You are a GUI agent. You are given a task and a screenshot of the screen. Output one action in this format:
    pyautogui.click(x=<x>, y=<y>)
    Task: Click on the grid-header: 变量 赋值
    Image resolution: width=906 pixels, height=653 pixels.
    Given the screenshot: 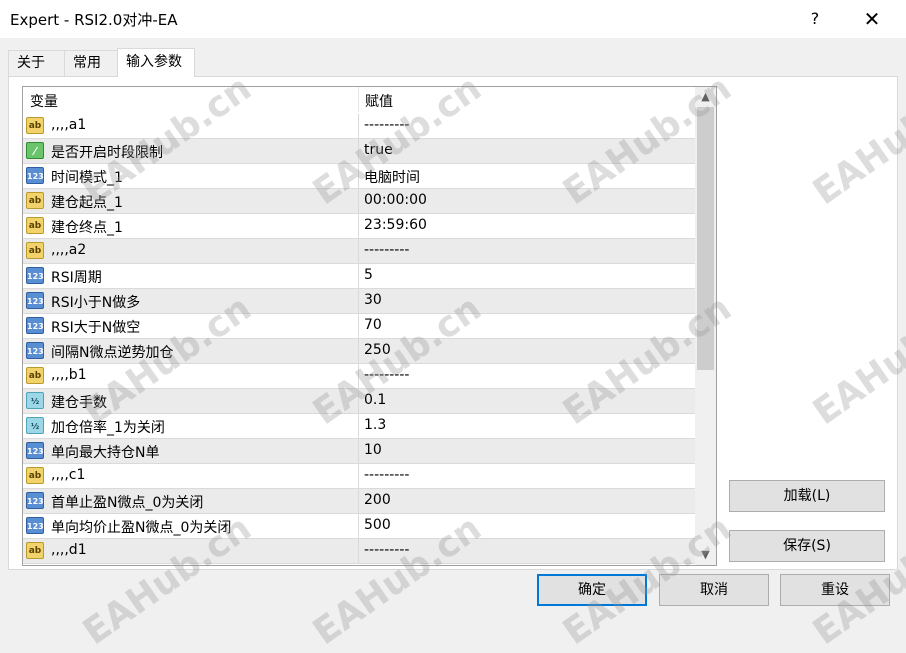 What is the action you would take?
    pyautogui.click(x=359, y=99)
    